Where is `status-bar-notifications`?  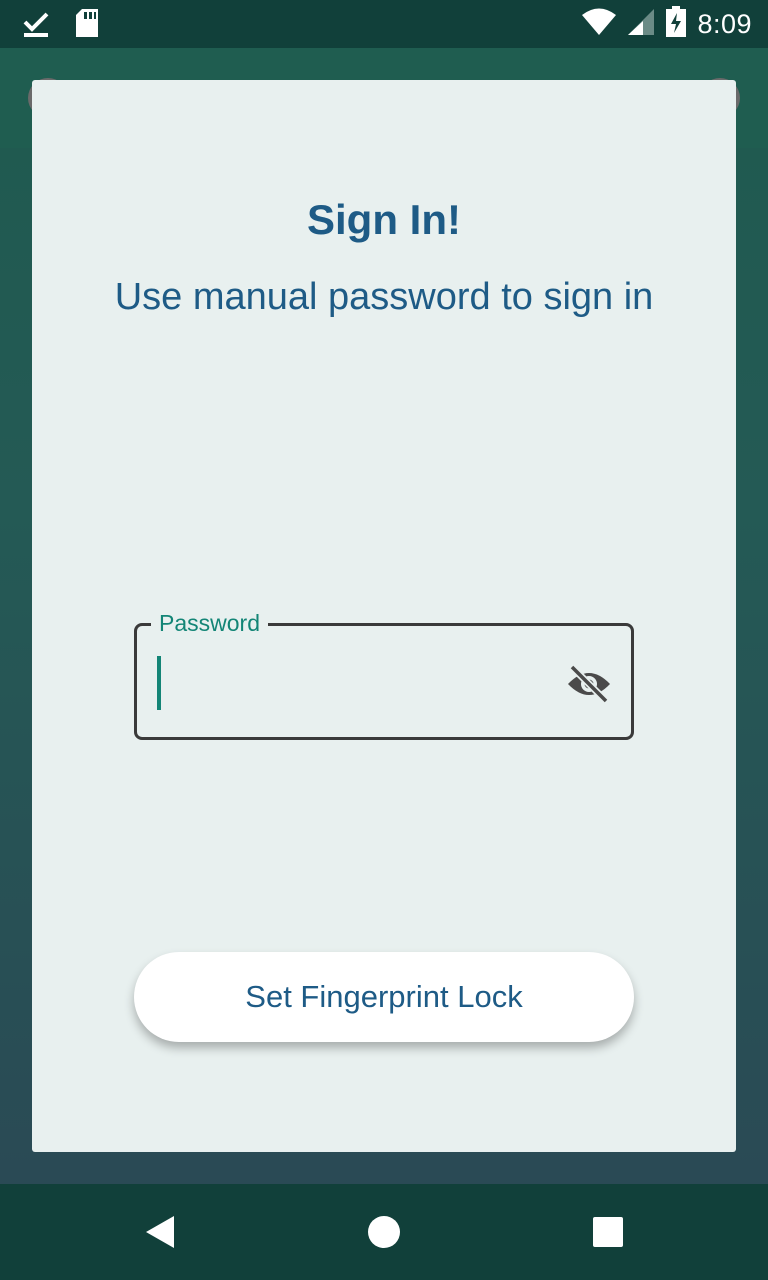
status-bar-notifications is located at coordinates (61, 25).